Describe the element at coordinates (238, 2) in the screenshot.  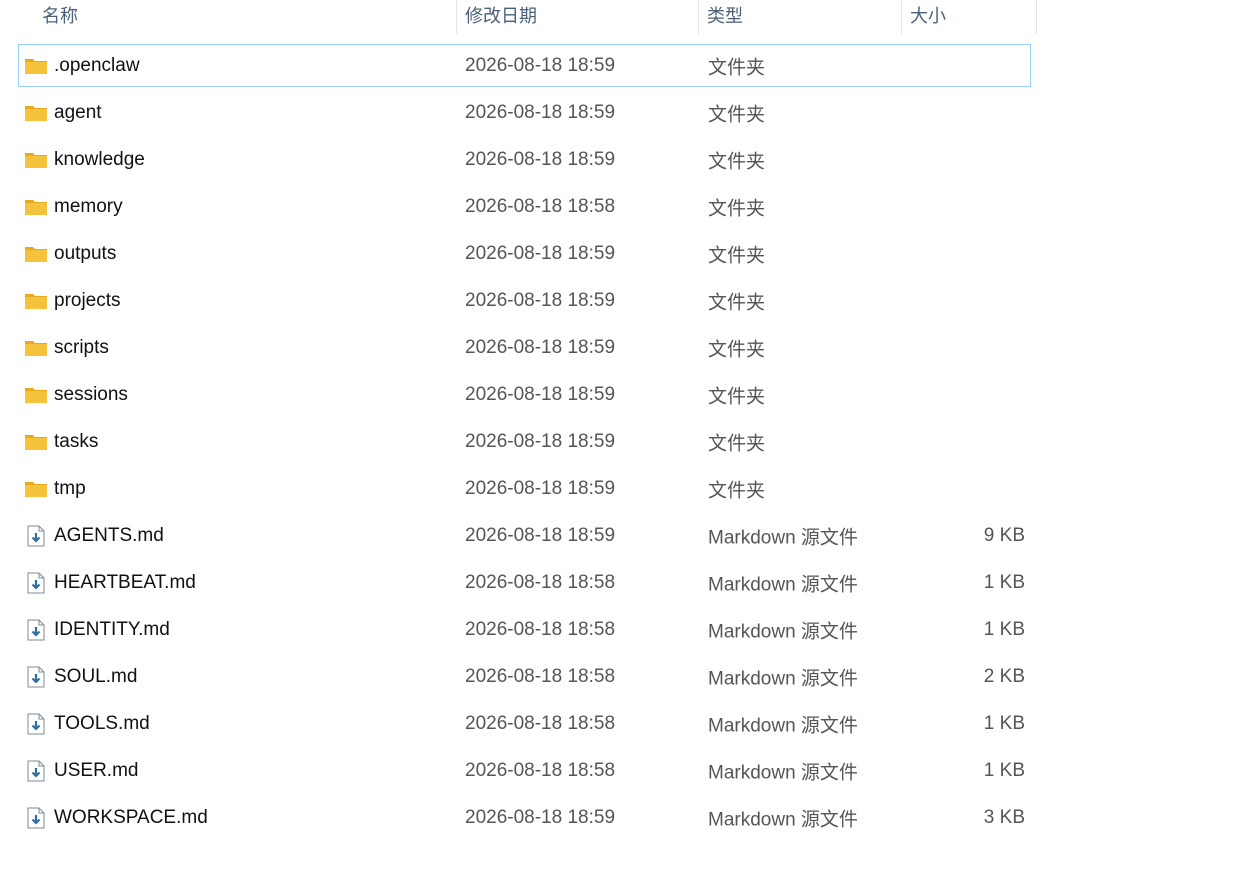
I see `sort-caret-icon: ^` at that location.